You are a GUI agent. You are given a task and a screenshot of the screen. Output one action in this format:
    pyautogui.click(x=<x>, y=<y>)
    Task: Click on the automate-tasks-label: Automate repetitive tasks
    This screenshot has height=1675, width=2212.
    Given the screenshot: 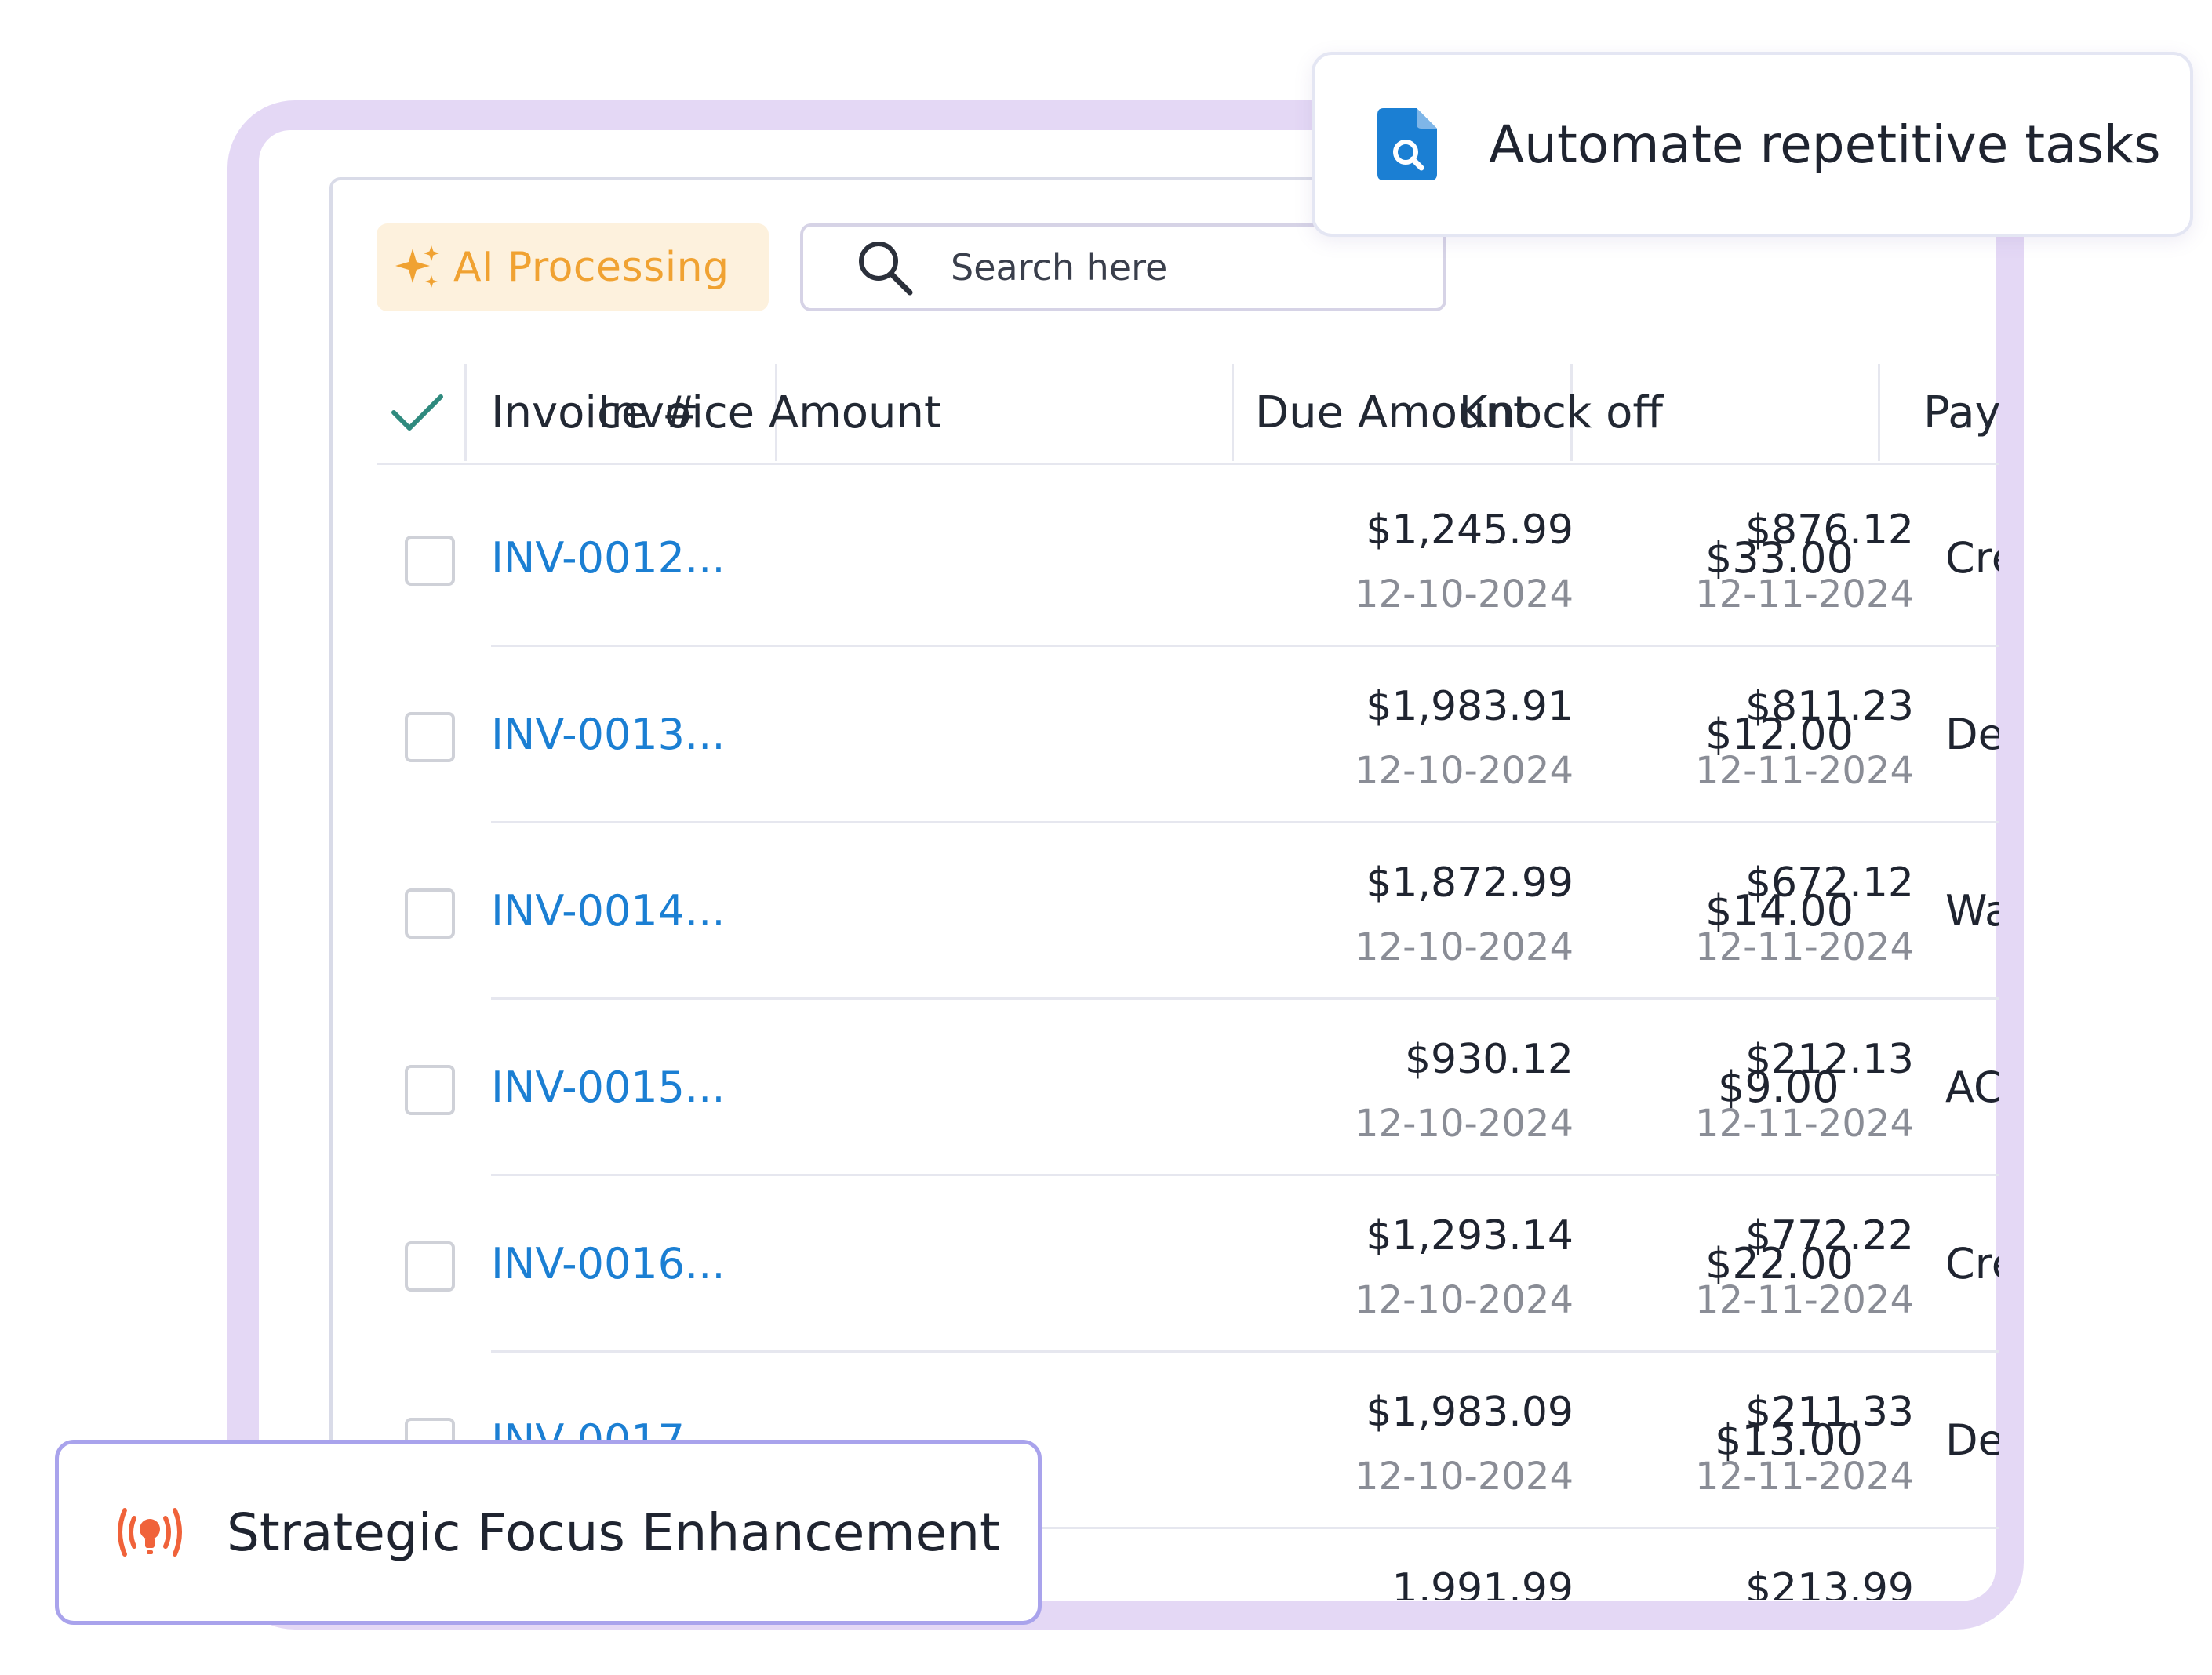 What is the action you would take?
    pyautogui.click(x=1825, y=144)
    